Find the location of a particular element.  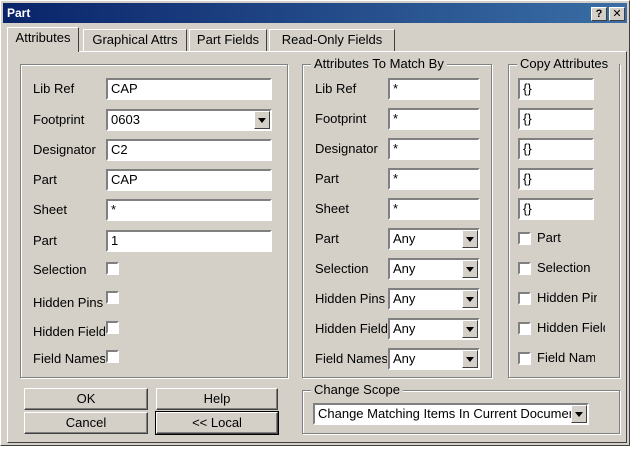

match-sheet-label: Sheet is located at coordinates (332, 208).